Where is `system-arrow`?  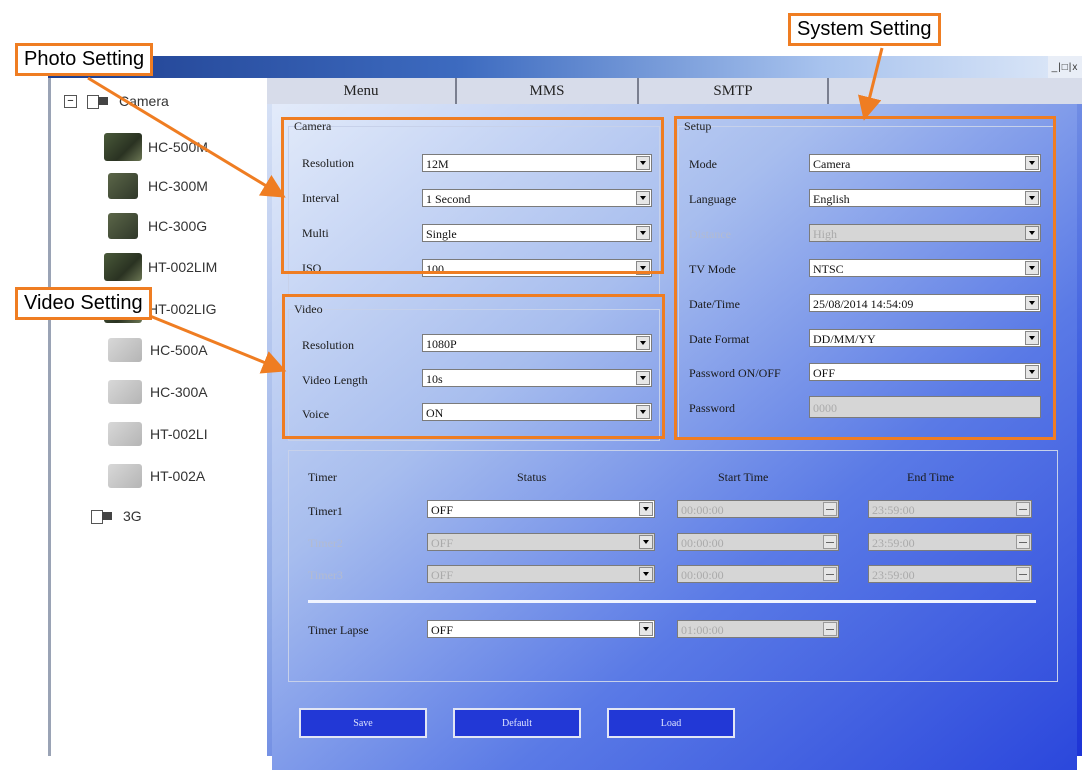 system-arrow is located at coordinates (870, 84).